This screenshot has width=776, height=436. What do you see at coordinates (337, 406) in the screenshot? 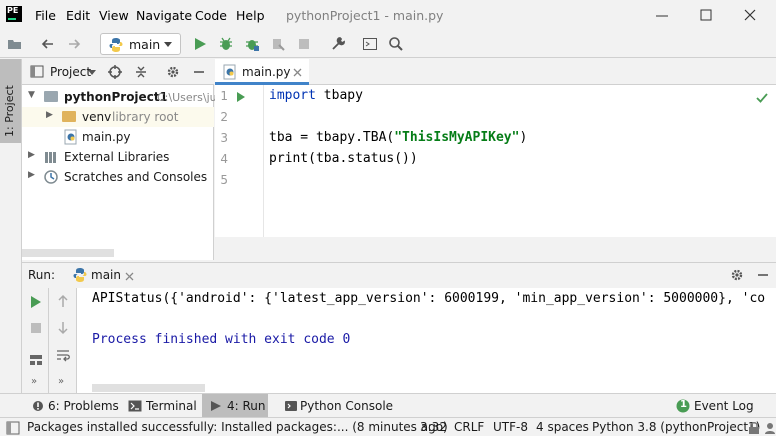
I see `tab-python-console: Python Console` at bounding box center [337, 406].